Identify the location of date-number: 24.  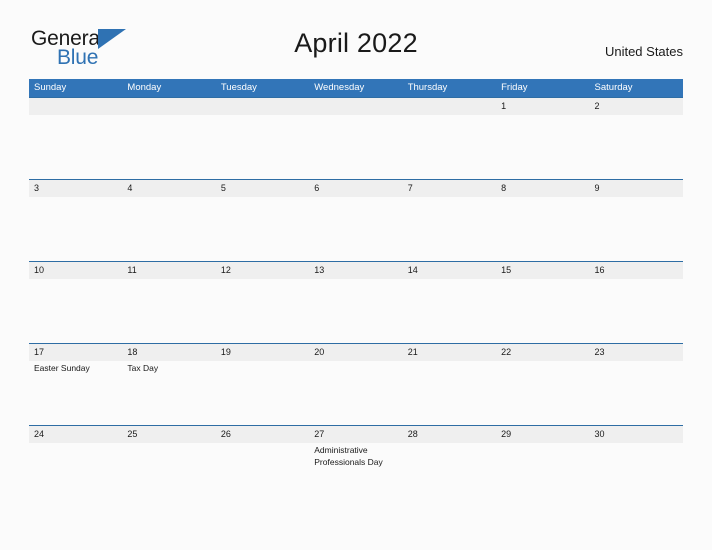
(75, 434).